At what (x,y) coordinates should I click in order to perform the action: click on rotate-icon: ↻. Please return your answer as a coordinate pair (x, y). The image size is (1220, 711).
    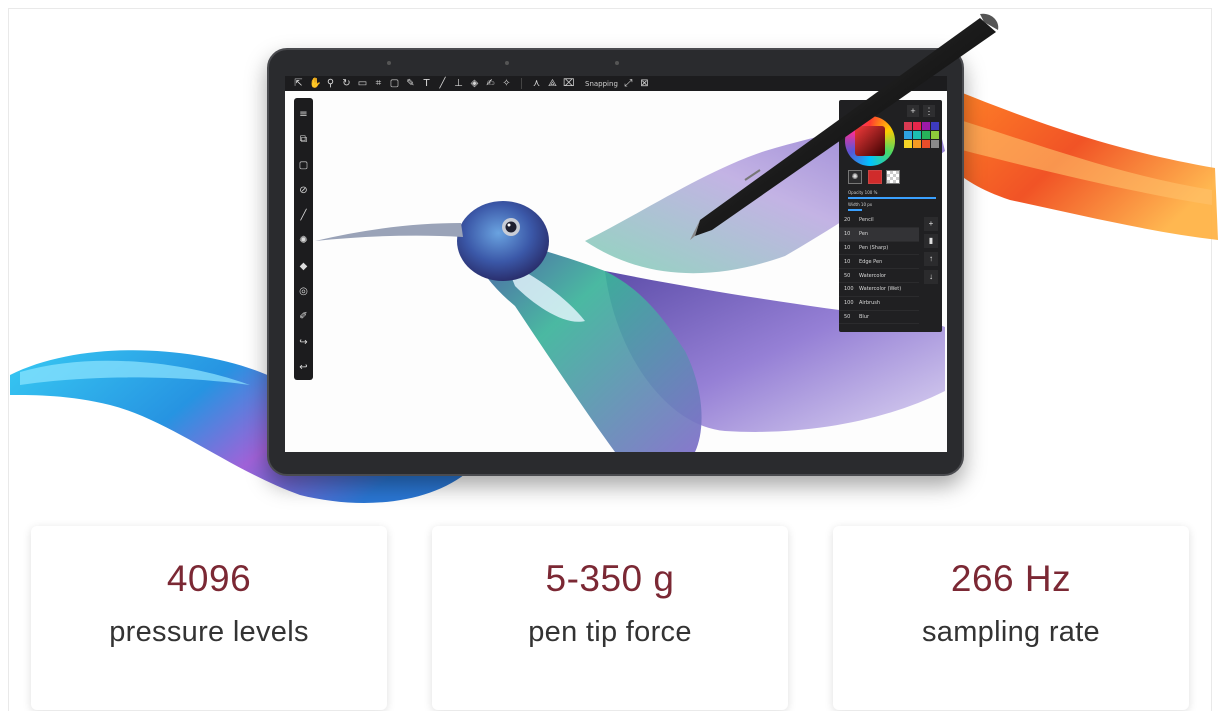
    Looking at the image, I should click on (346, 83).